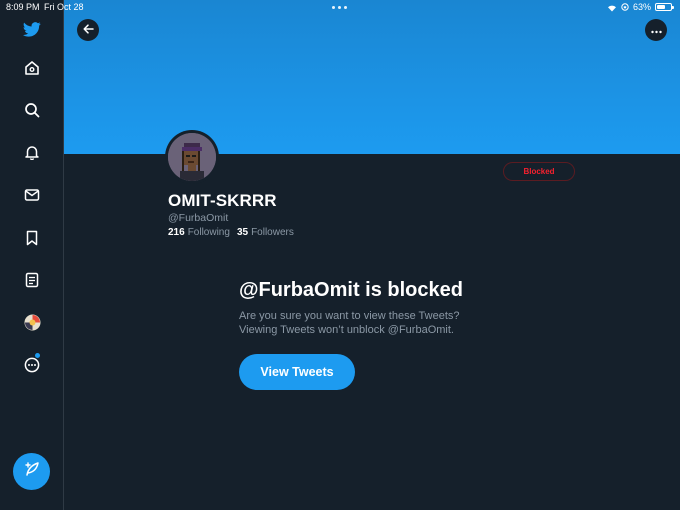 The width and height of the screenshot is (680, 510). I want to click on back-button, so click(88, 30).